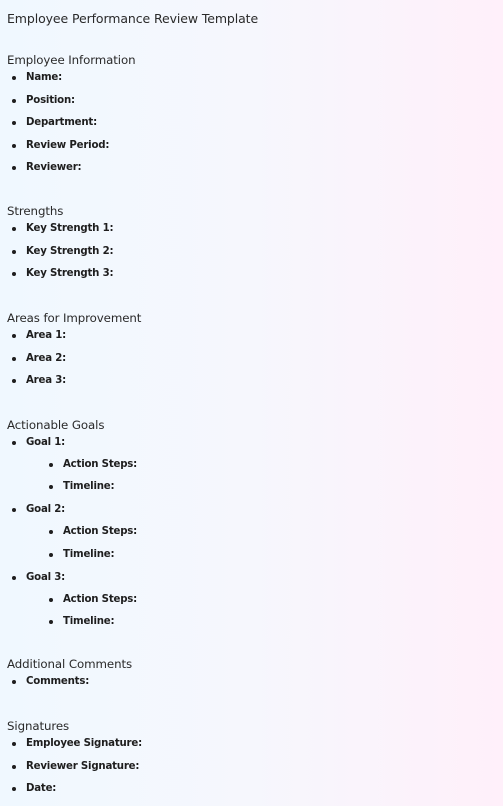 The width and height of the screenshot is (503, 806). Describe the element at coordinates (58, 681) in the screenshot. I see `item-label: Comments:` at that location.